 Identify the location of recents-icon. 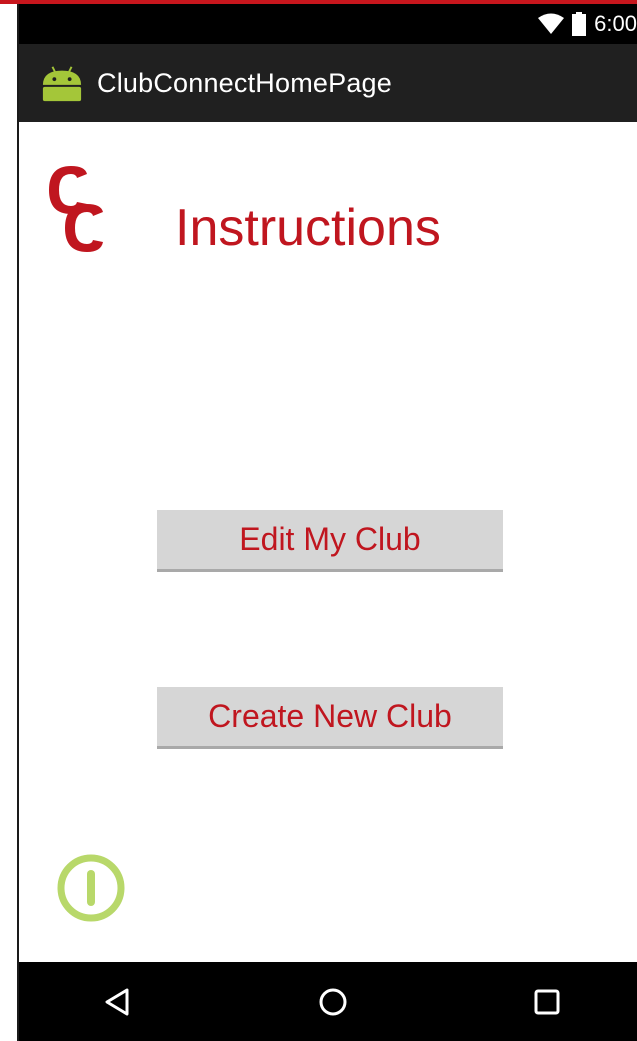
(547, 1002).